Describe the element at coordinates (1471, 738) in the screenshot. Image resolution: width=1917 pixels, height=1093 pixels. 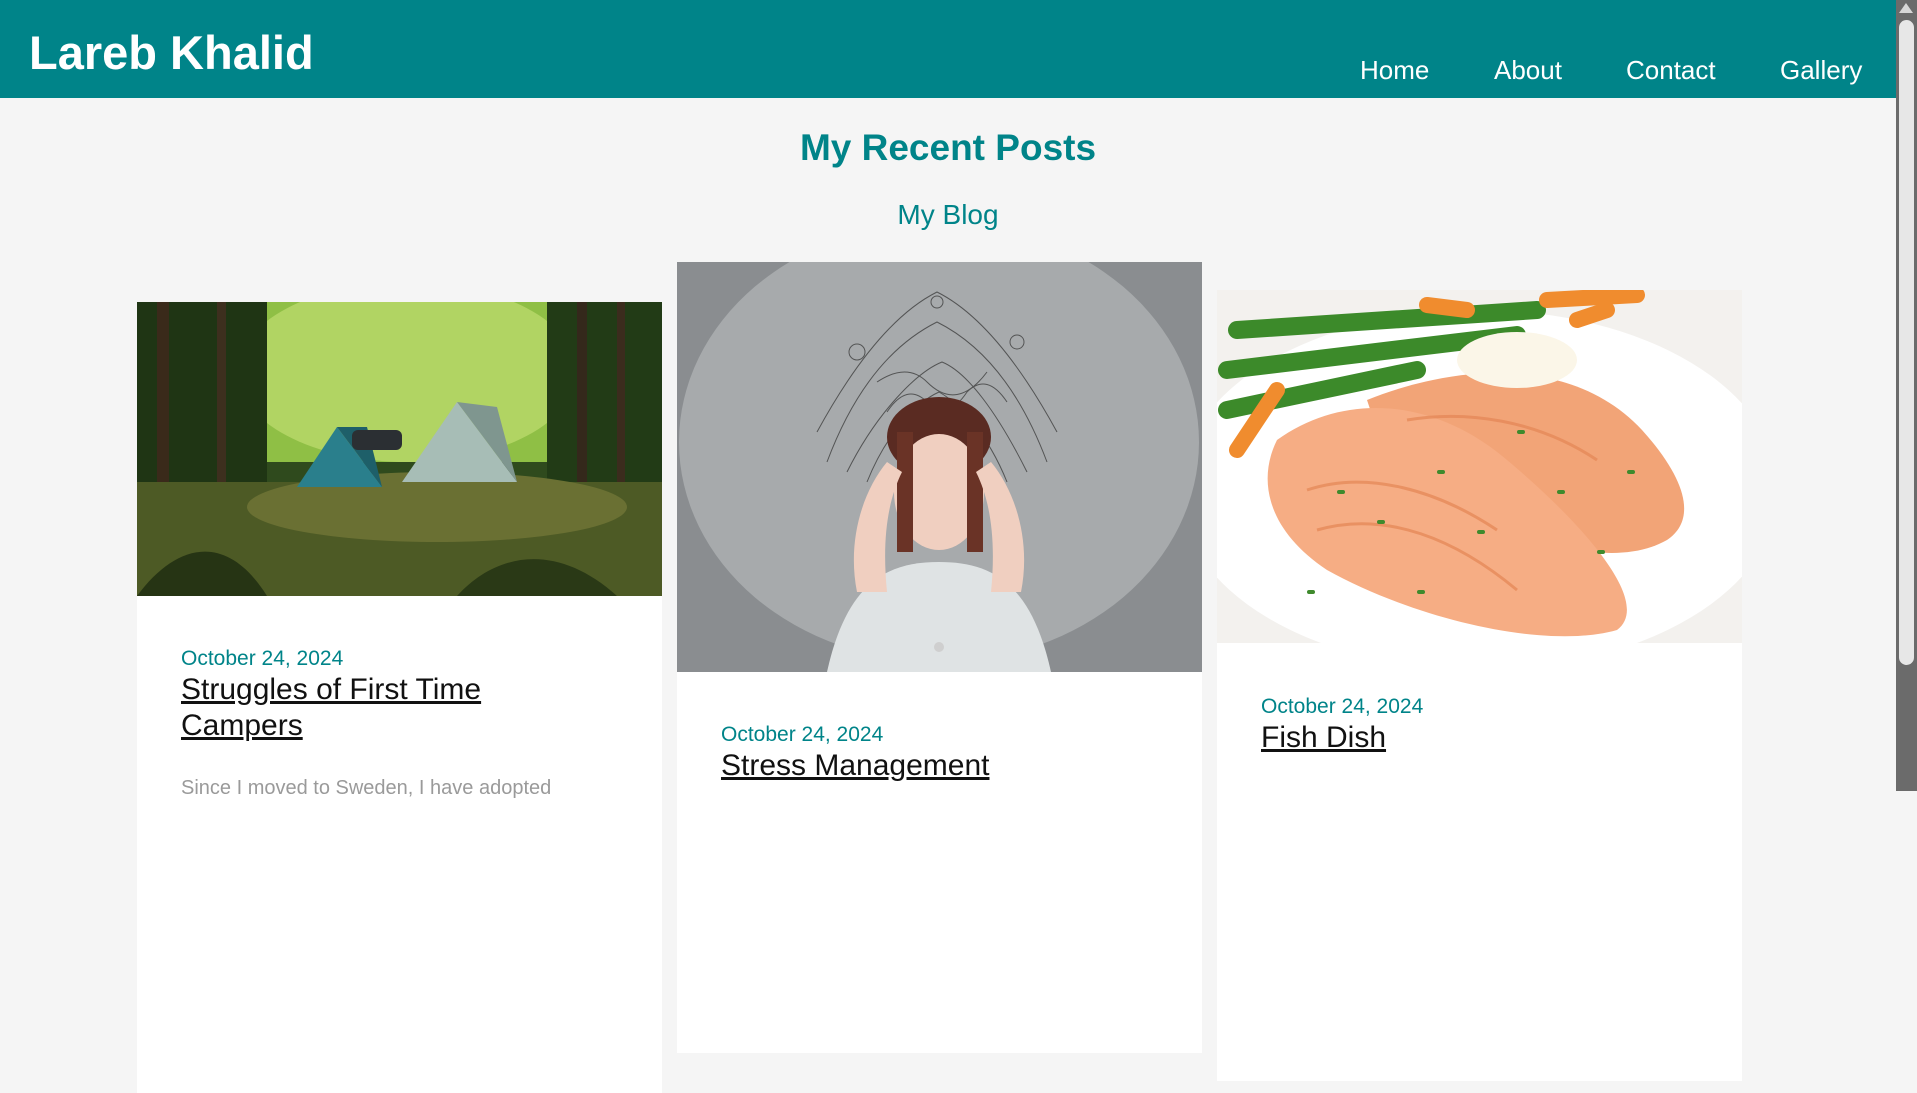
I see `post-title-link: Fish Dish` at that location.